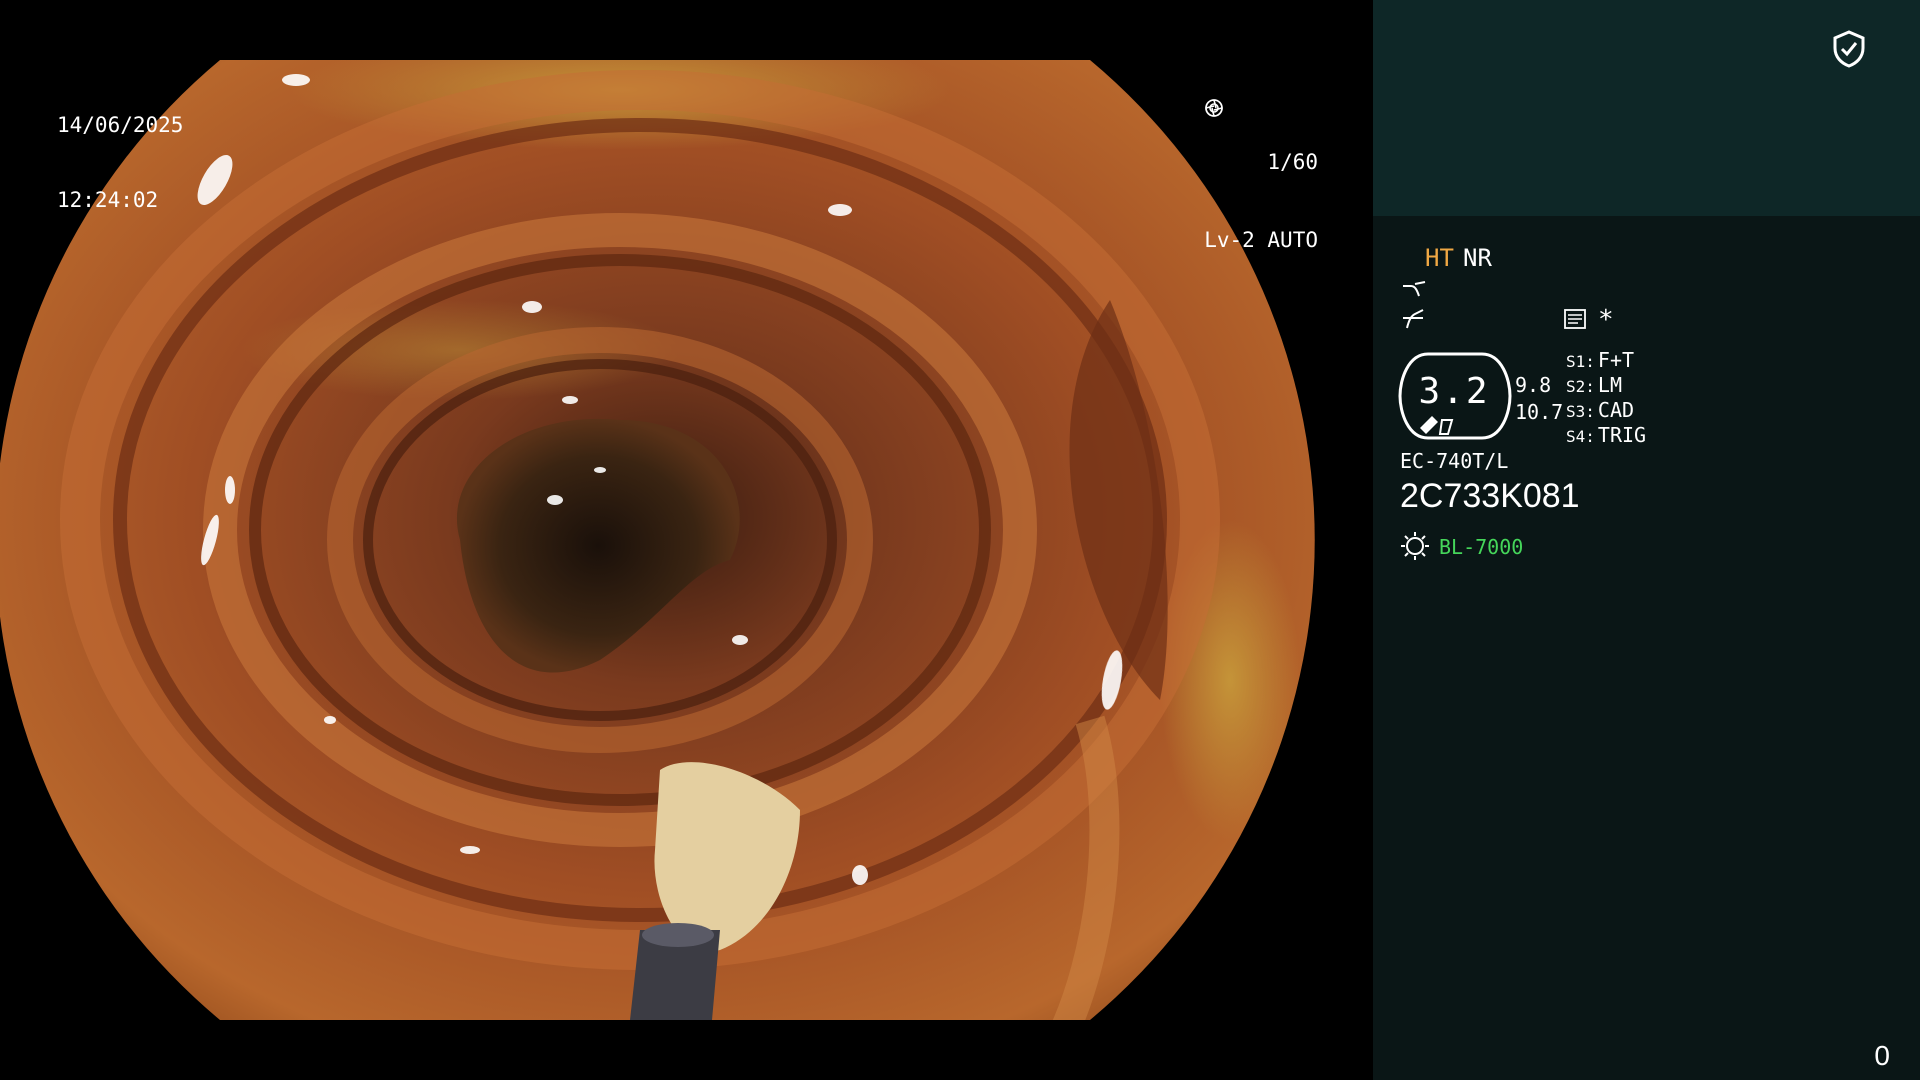 The image size is (1920, 1080). What do you see at coordinates (1575, 319) in the screenshot?
I see `memo-icon` at bounding box center [1575, 319].